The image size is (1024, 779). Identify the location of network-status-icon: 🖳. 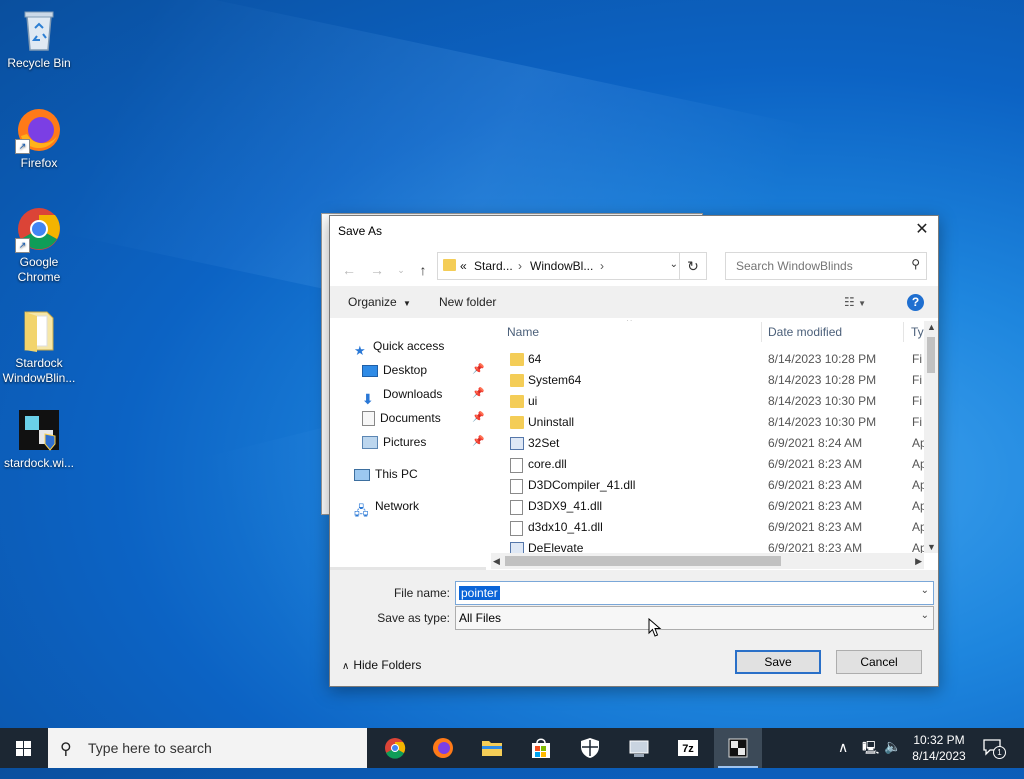
(870, 759).